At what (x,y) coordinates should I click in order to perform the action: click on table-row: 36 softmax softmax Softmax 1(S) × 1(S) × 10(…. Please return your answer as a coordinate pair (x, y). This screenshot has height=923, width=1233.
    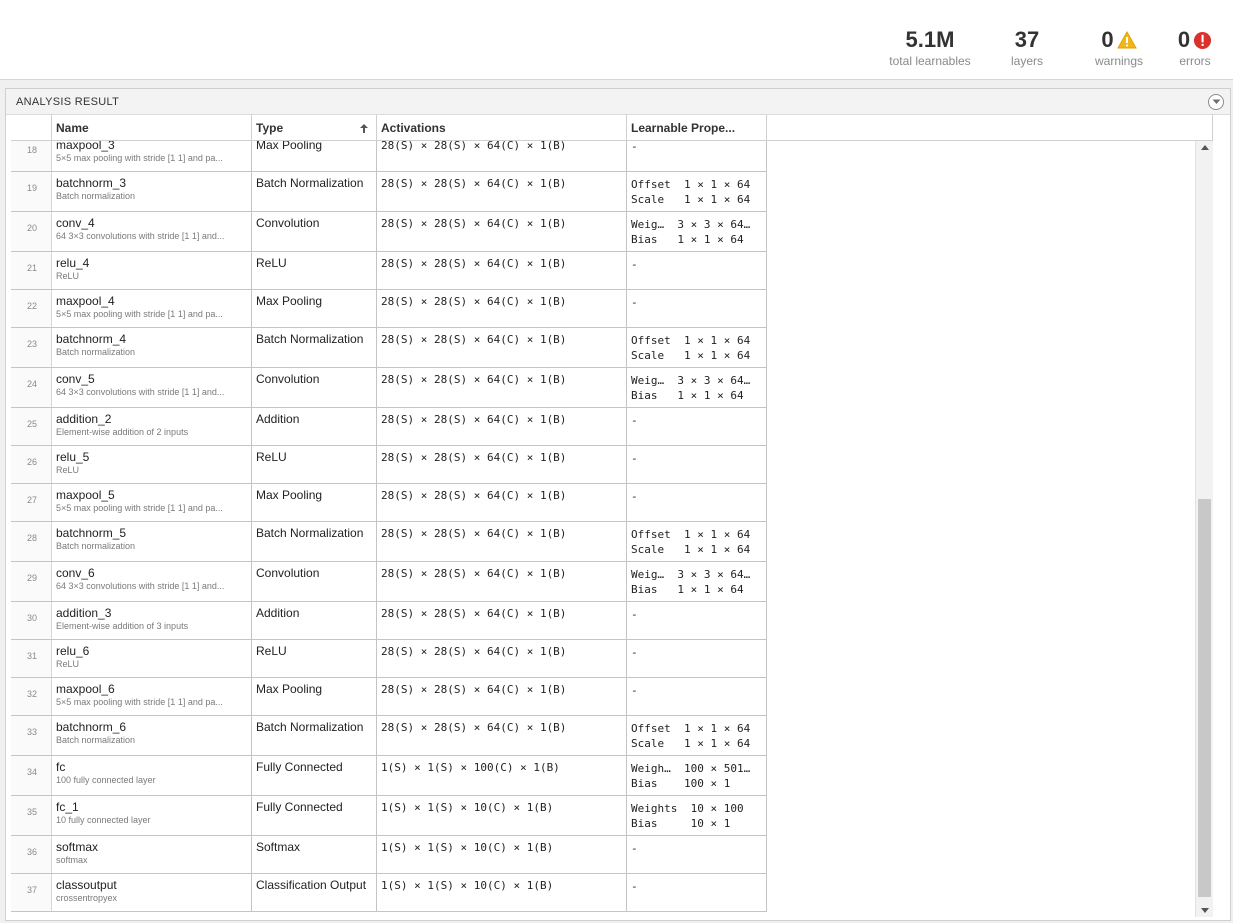
    Looking at the image, I should click on (389, 855).